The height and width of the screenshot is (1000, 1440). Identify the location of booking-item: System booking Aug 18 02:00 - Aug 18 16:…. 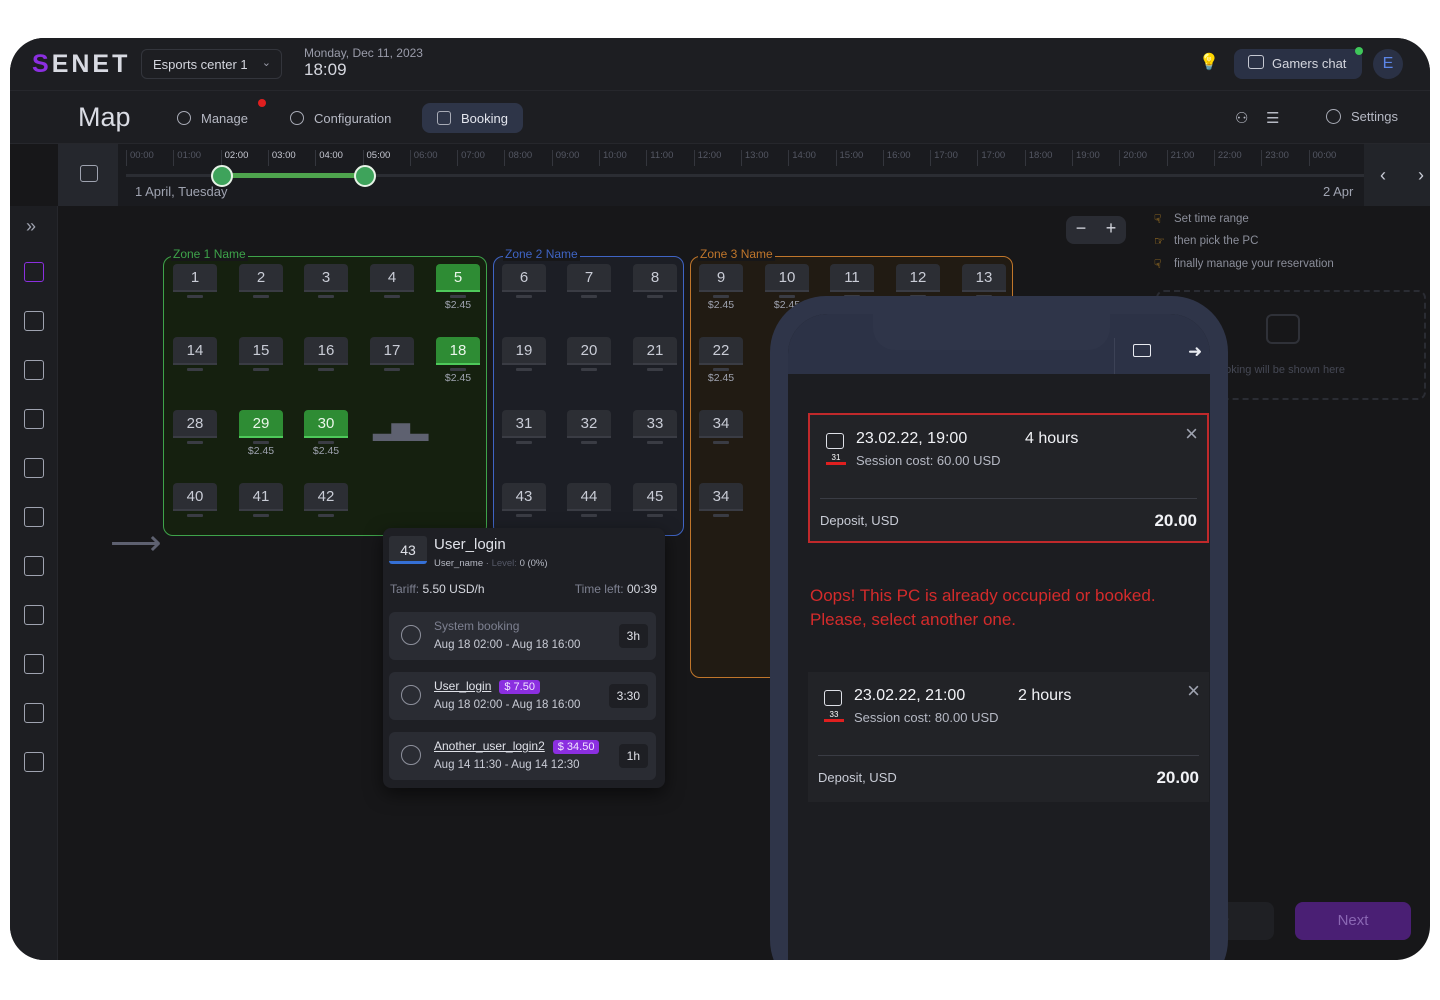
(522, 636).